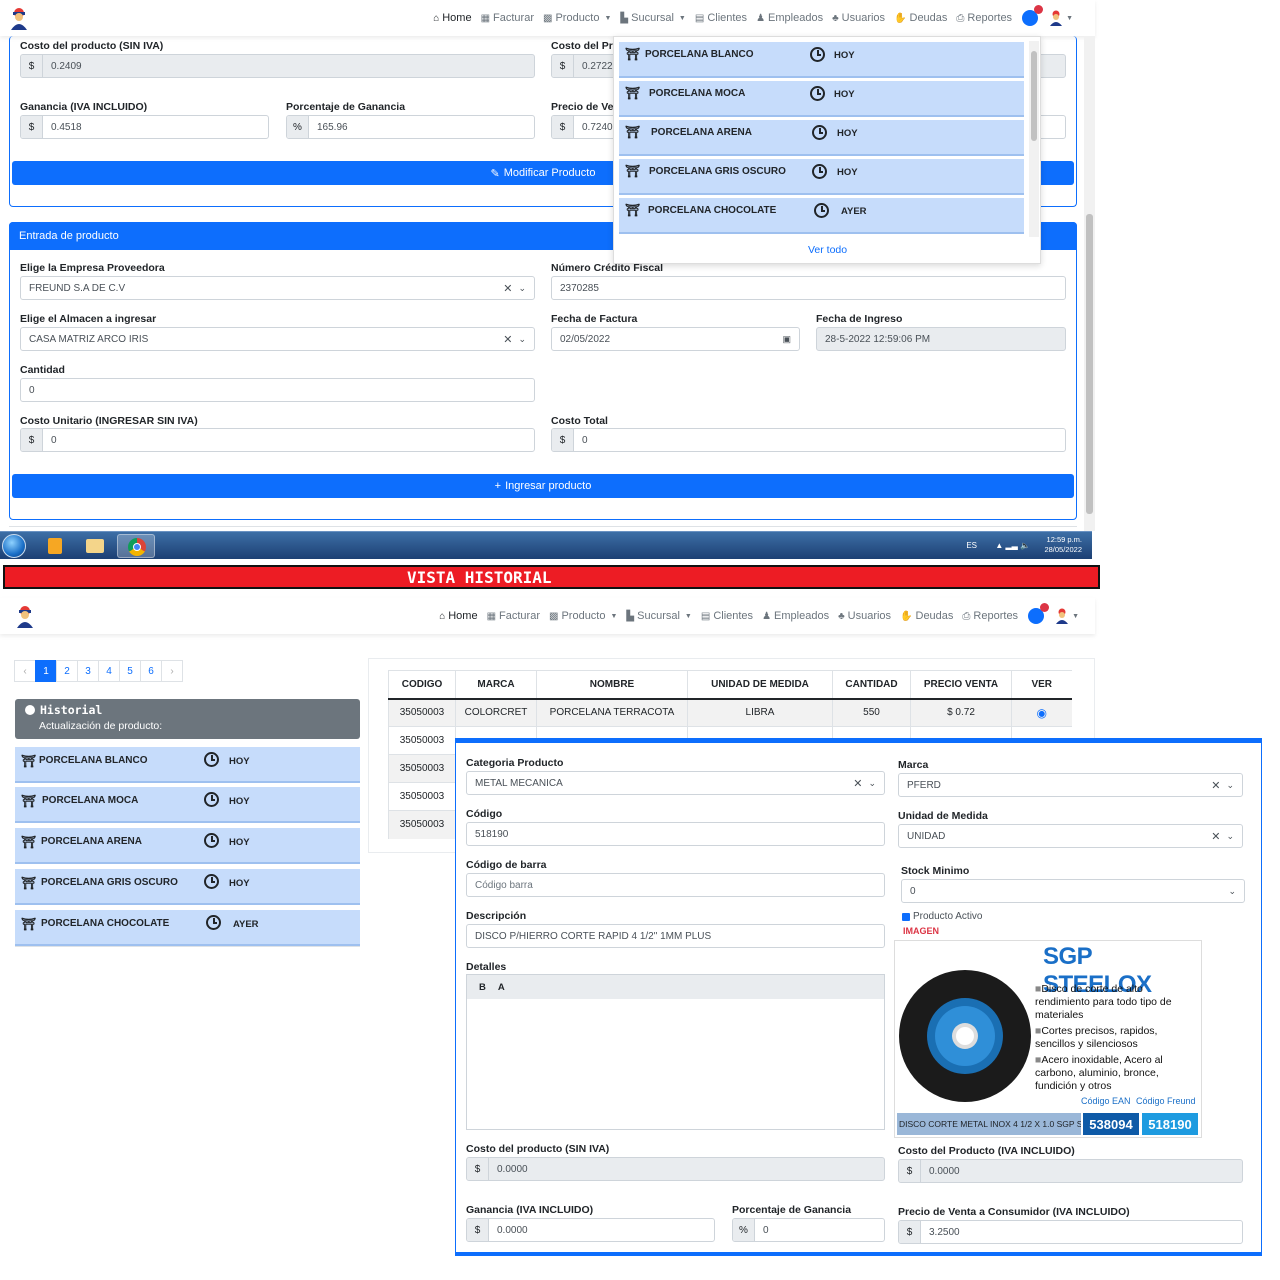 This screenshot has width=1280, height=1280. Describe the element at coordinates (151, 671) in the screenshot. I see `pagination-page: 6` at that location.